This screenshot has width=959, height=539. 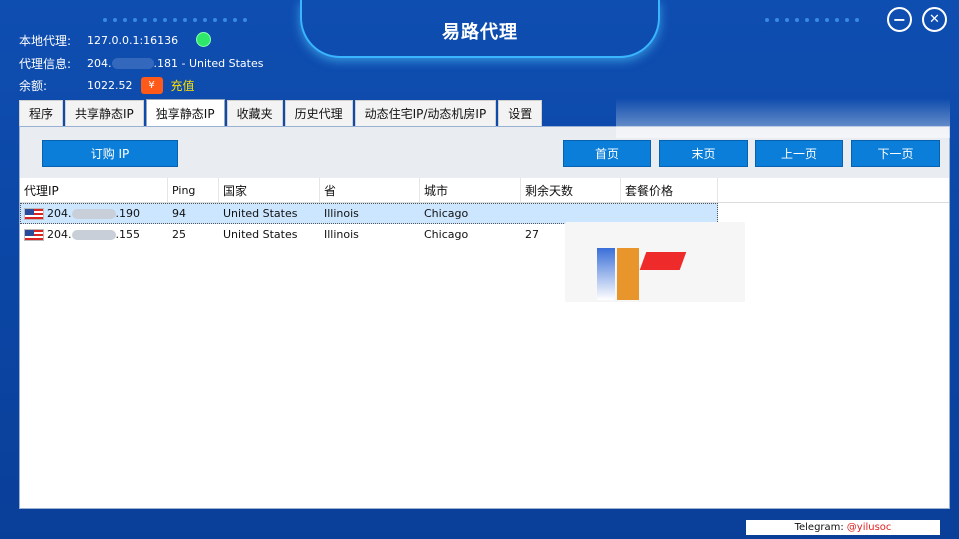 I want to click on tab-settings: 设置, so click(x=520, y=113).